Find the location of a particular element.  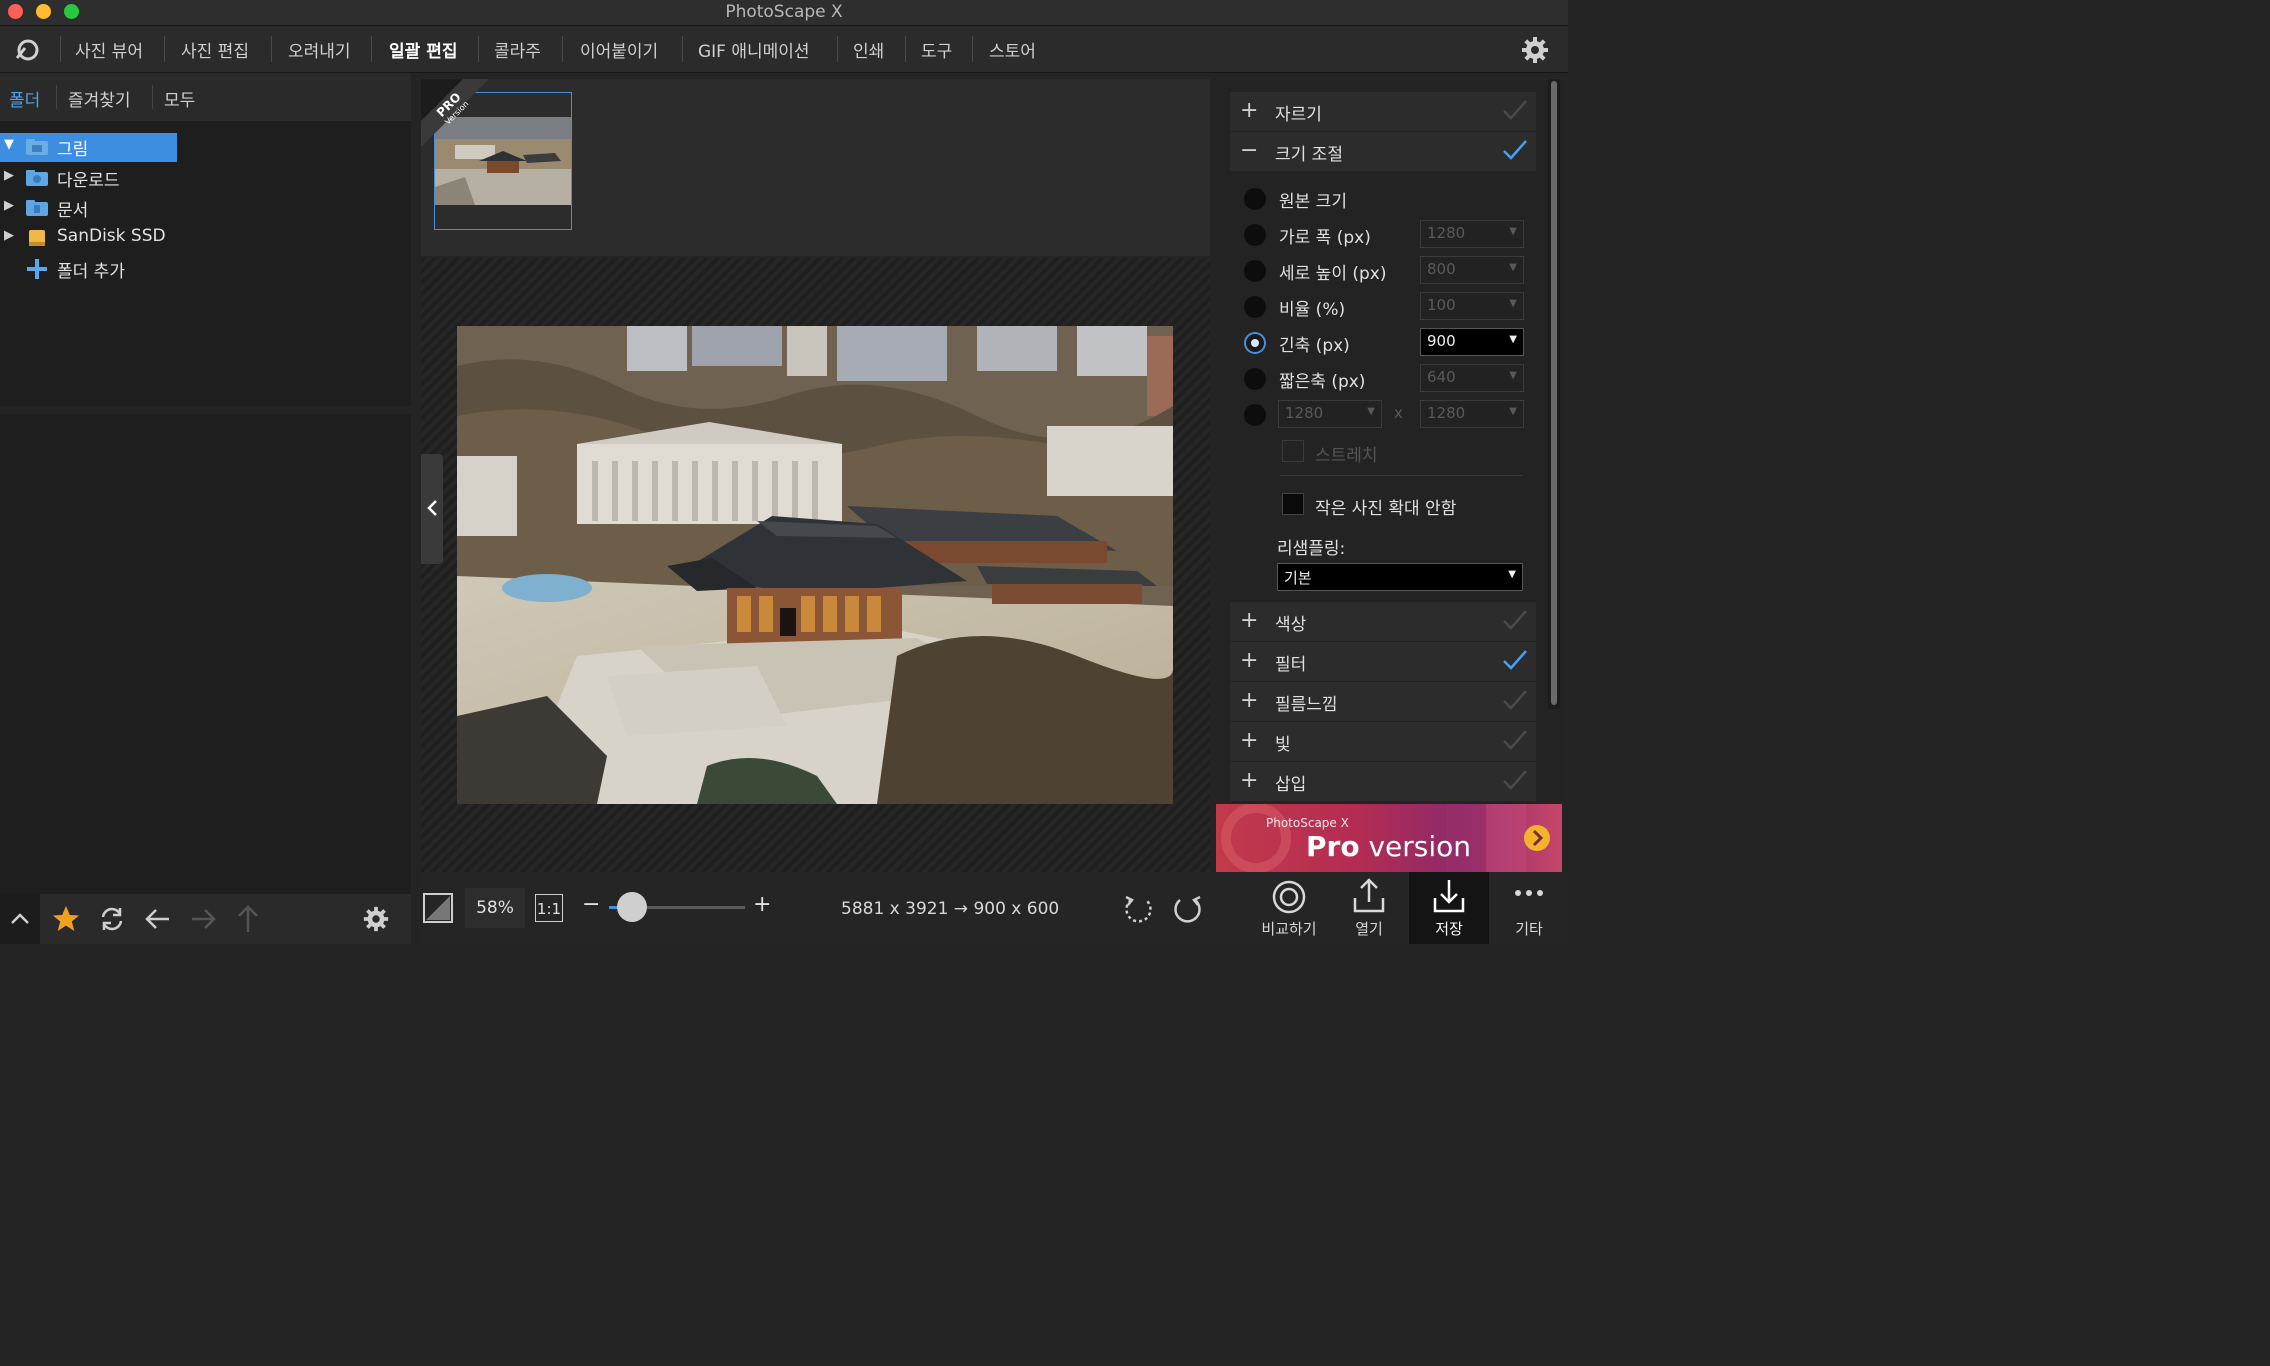

more-button: 기타 is located at coordinates (1529, 908).